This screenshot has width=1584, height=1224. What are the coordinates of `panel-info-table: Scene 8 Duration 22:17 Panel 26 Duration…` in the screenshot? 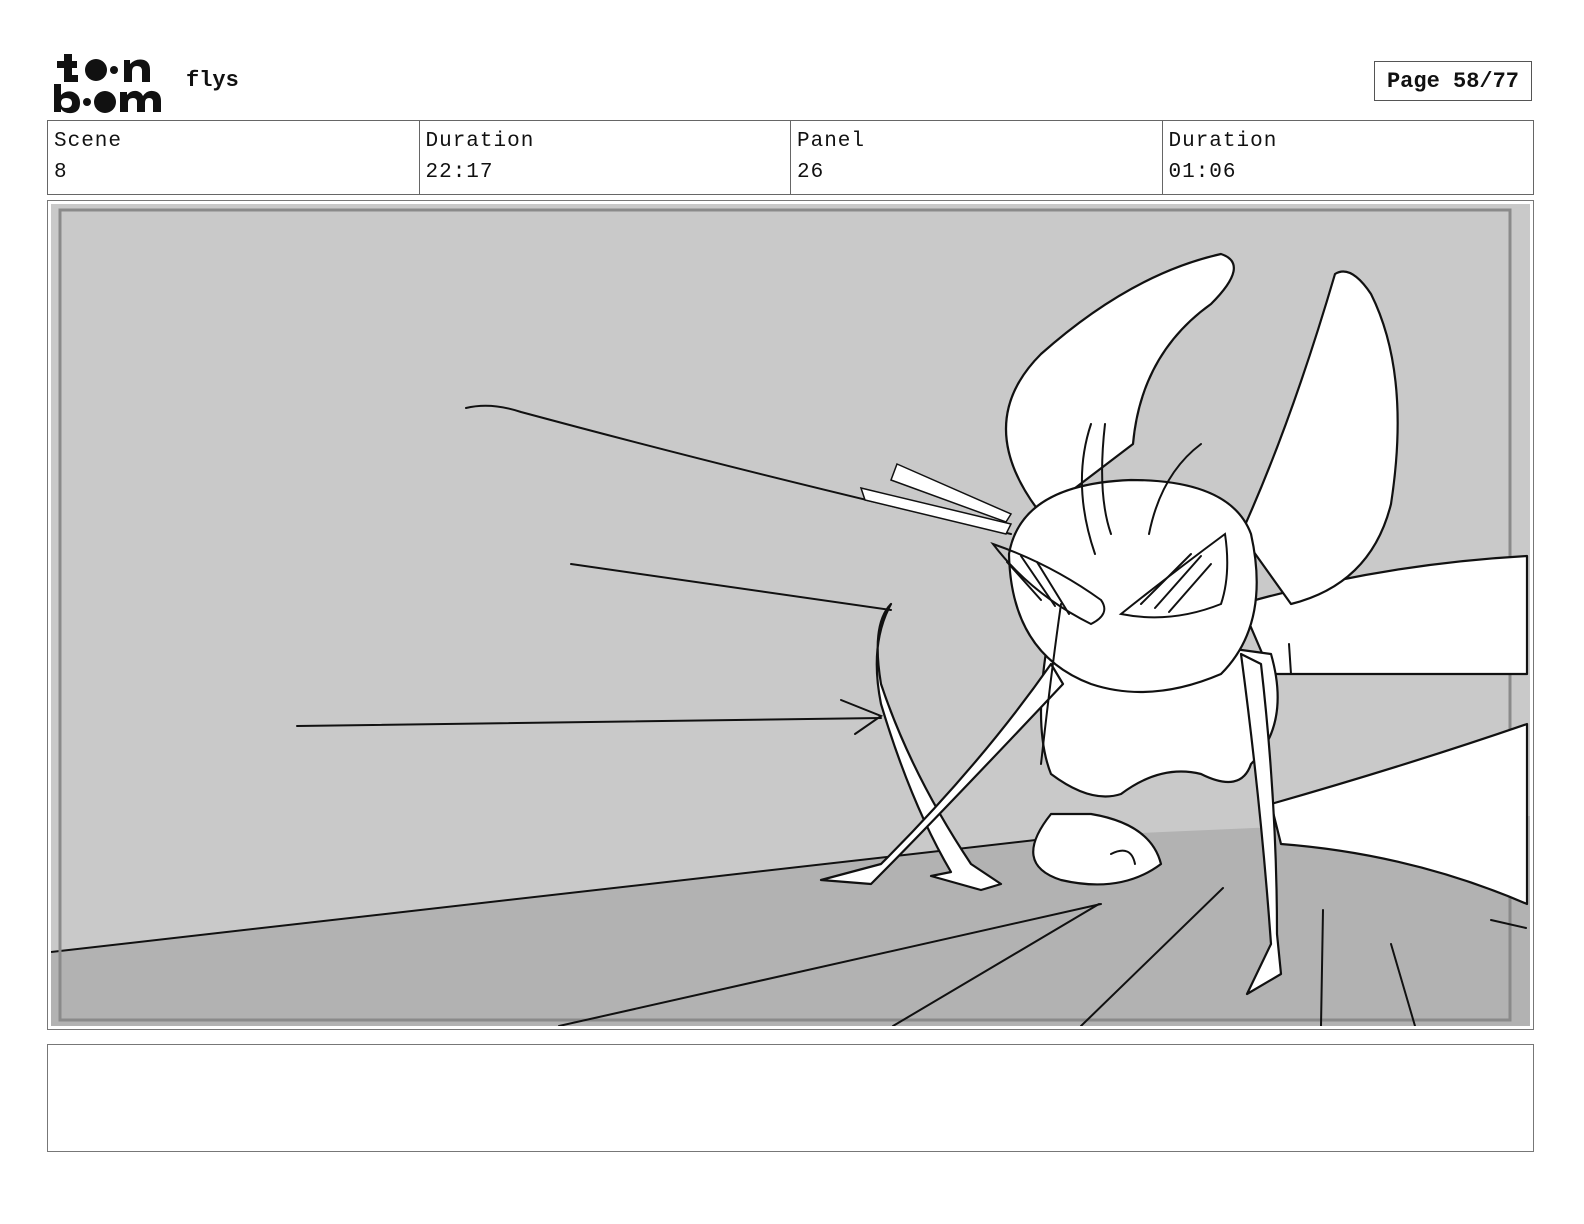 It's located at (790, 157).